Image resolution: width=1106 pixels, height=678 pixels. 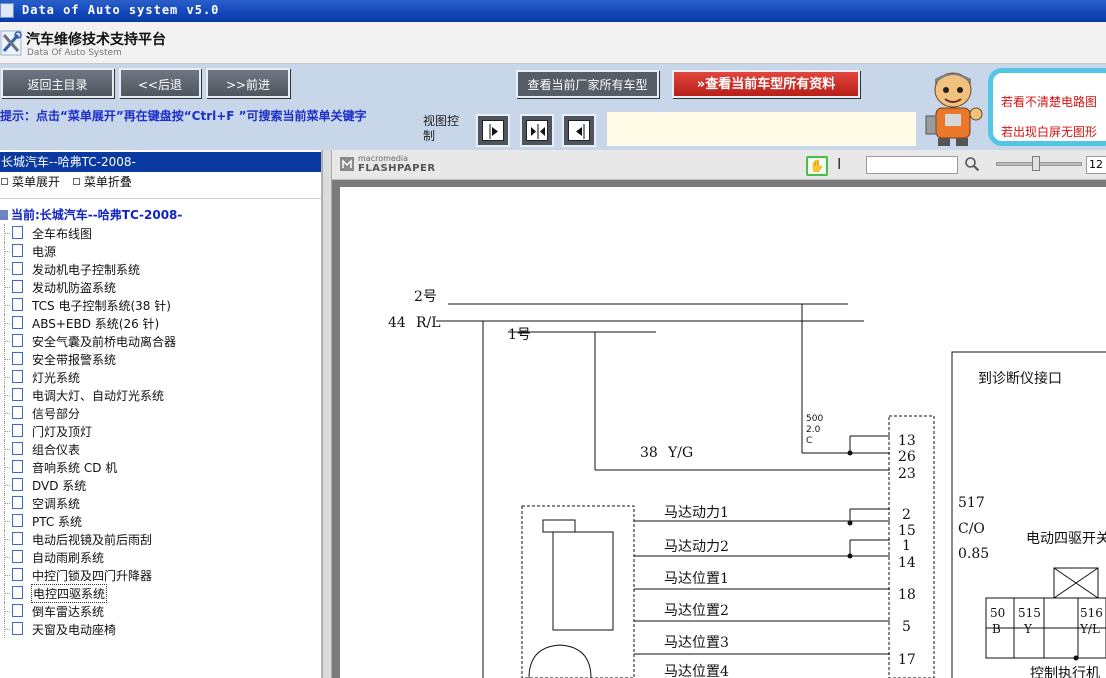 I want to click on wire-1-label: 1号, so click(x=519, y=335).